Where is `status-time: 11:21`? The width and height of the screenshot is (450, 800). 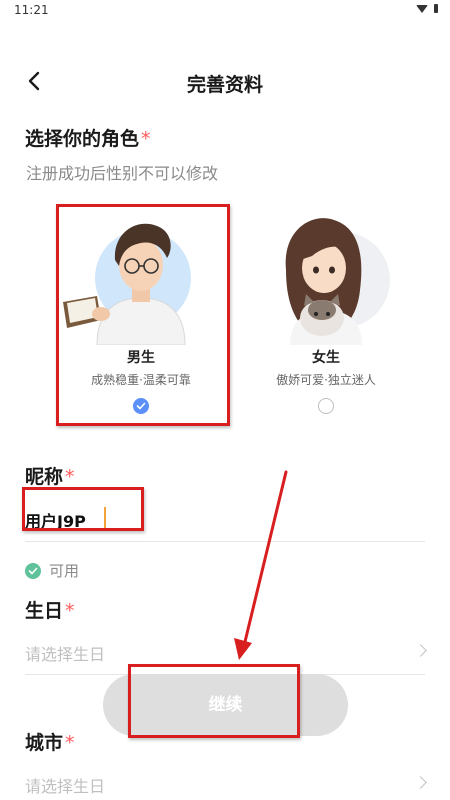 status-time: 11:21 is located at coordinates (31, 10).